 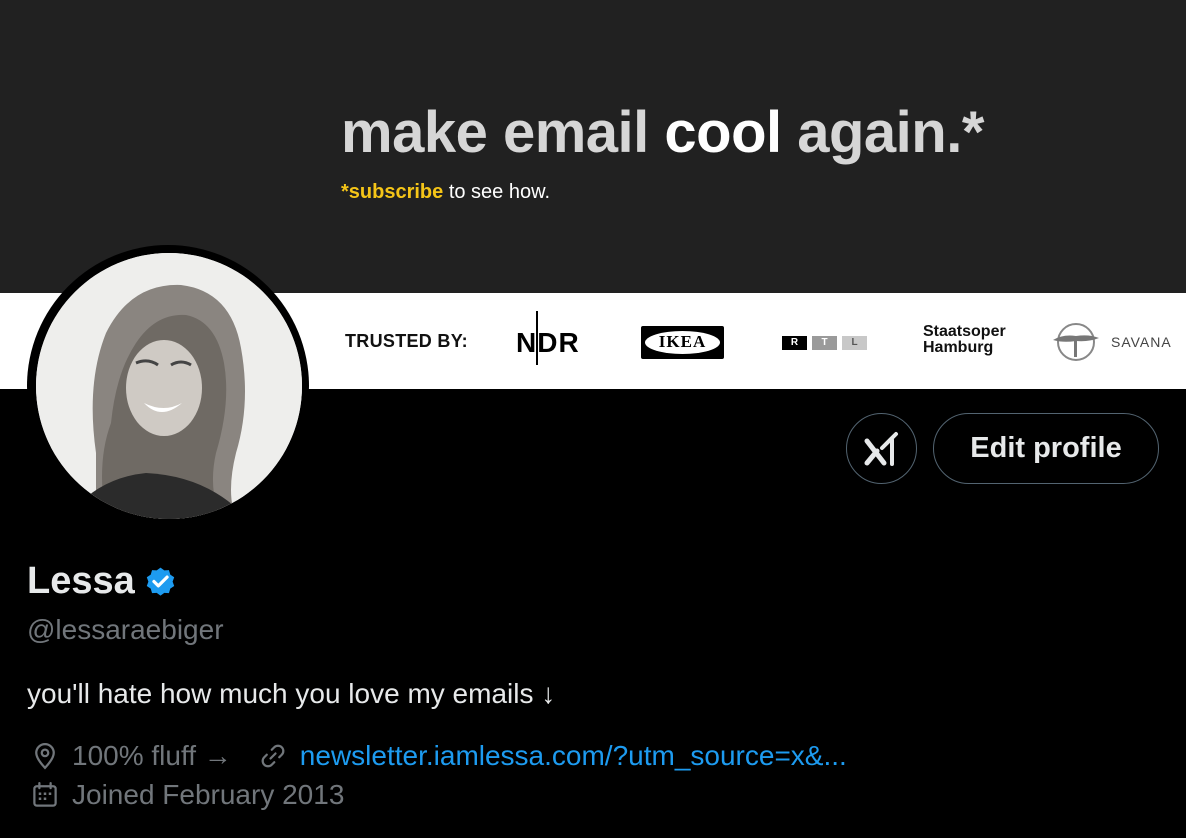 I want to click on profile-location: 100% fluff →, so click(x=152, y=755).